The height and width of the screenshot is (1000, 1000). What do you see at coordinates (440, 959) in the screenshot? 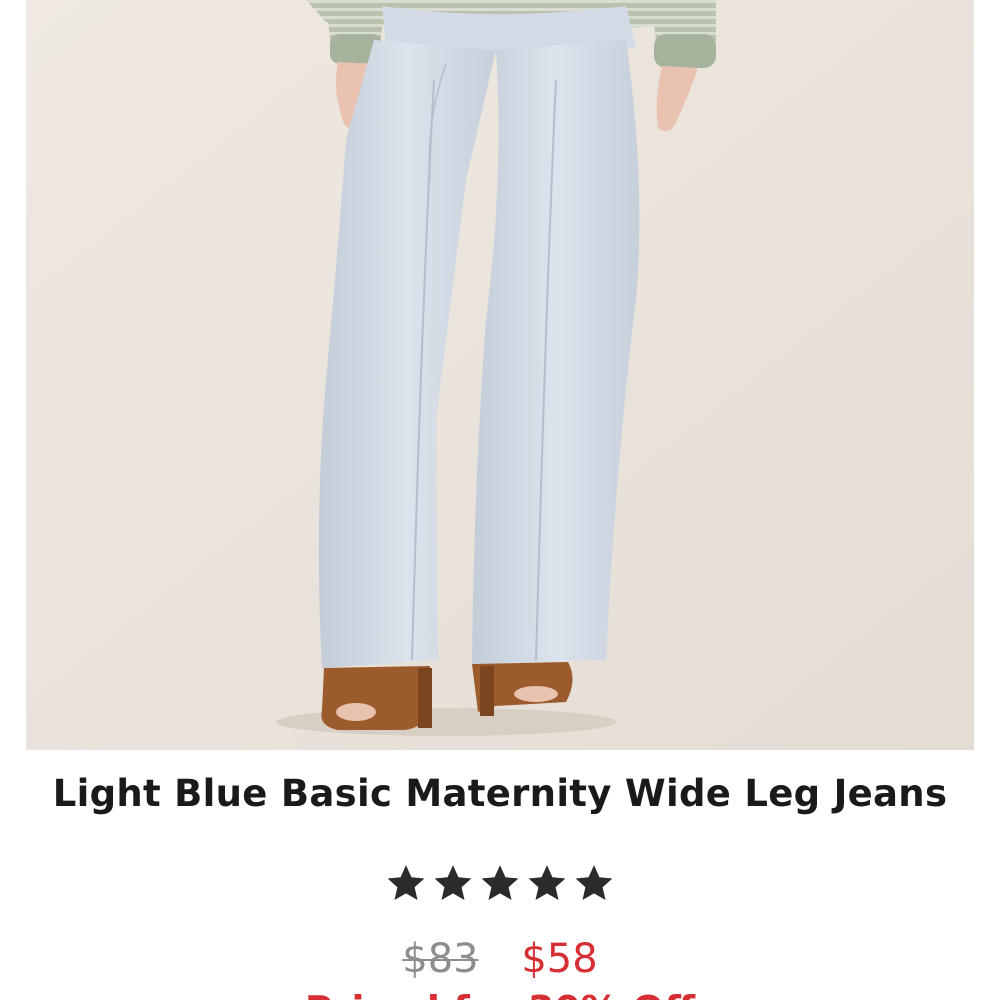
I see `original-price: $83` at bounding box center [440, 959].